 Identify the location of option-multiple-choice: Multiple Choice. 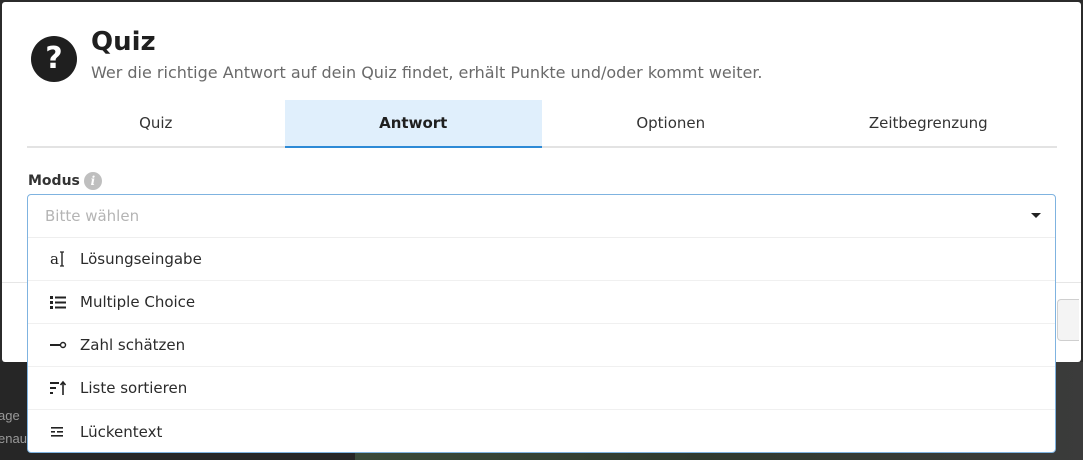
(541, 302).